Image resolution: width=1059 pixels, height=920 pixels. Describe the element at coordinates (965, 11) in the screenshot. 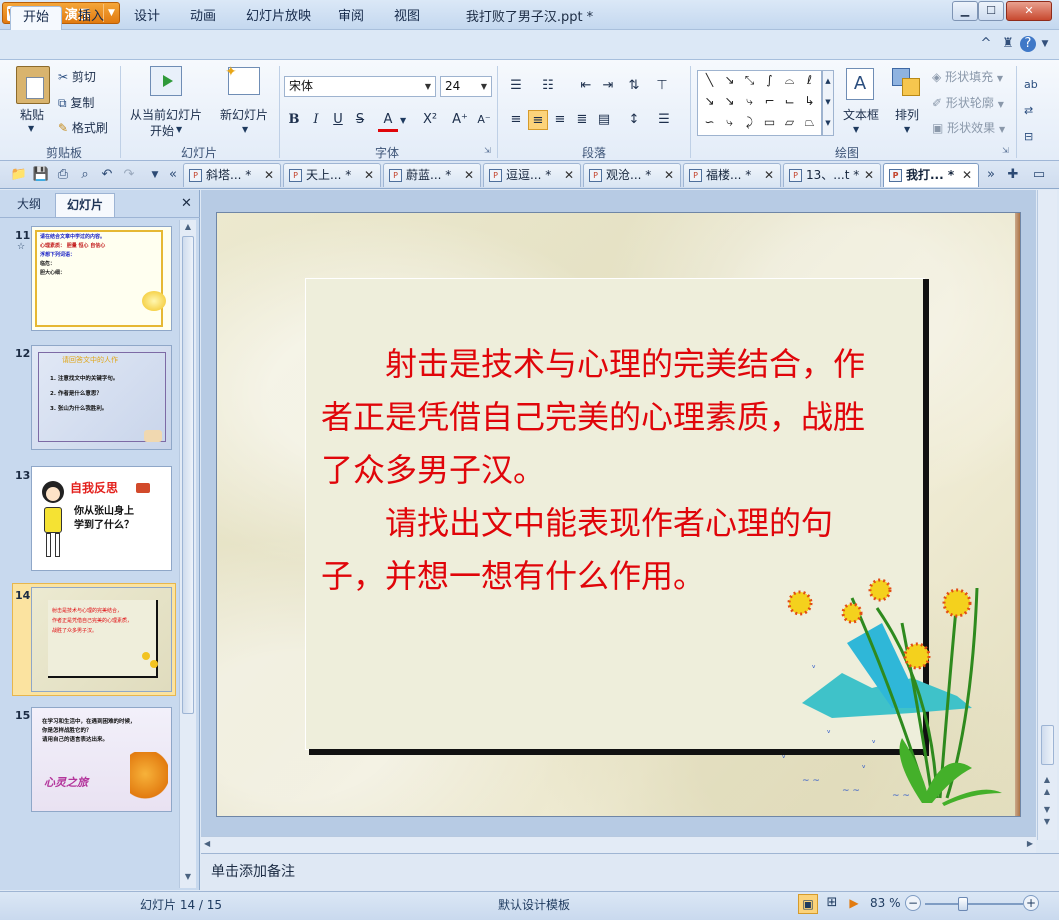

I see `minimize-button: ▁` at that location.